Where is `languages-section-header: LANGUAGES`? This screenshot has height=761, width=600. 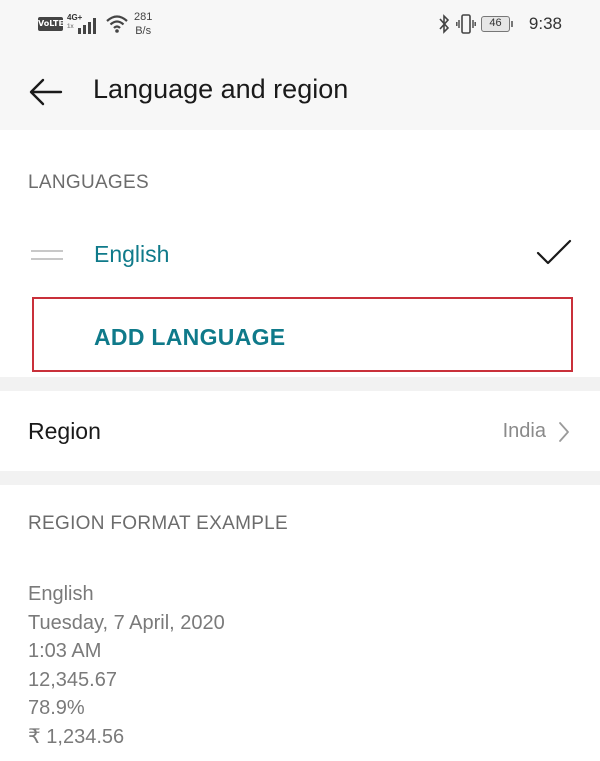
languages-section-header: LANGUAGES is located at coordinates (88, 182).